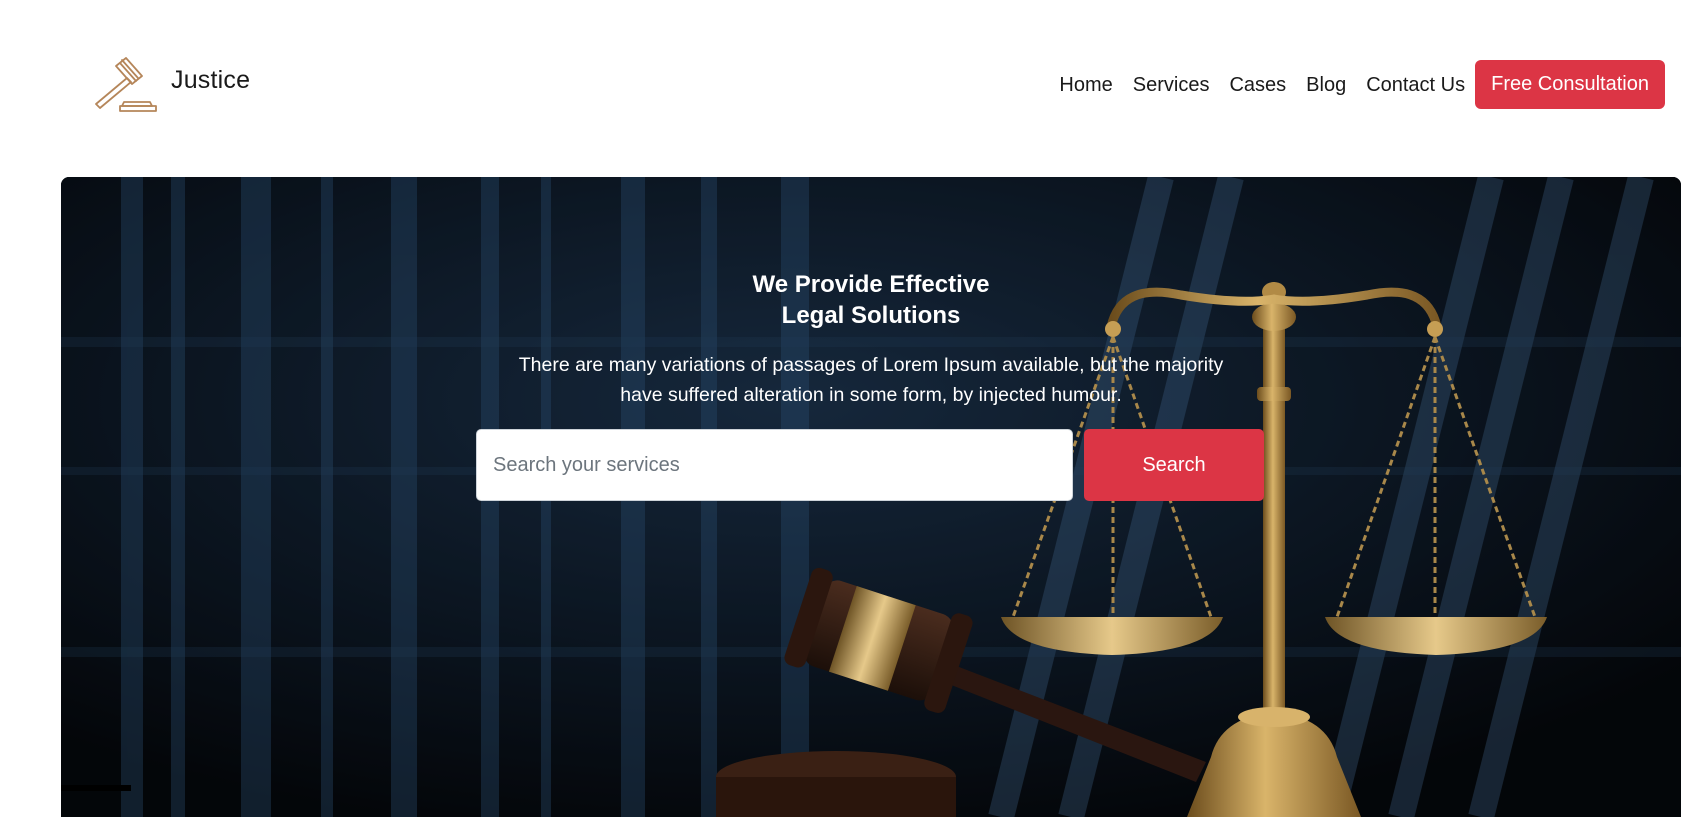 This screenshot has height=817, width=1700. I want to click on nav-contact-us: Contact Us, so click(1415, 85).